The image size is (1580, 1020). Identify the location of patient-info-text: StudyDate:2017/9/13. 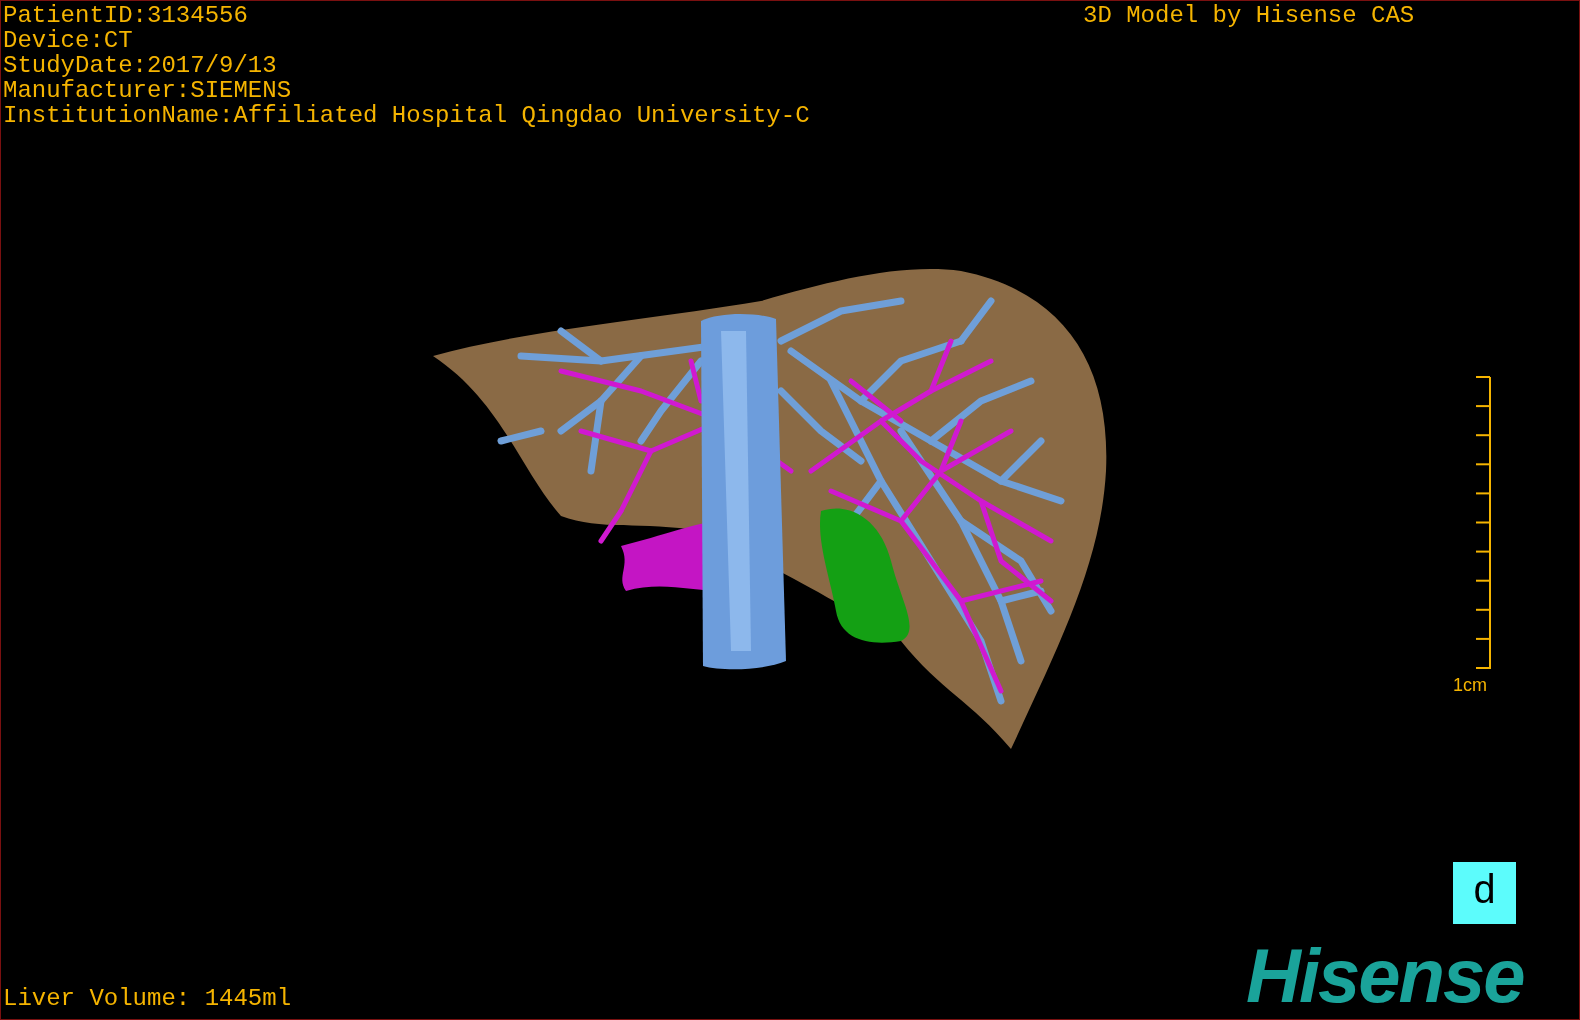
(140, 65).